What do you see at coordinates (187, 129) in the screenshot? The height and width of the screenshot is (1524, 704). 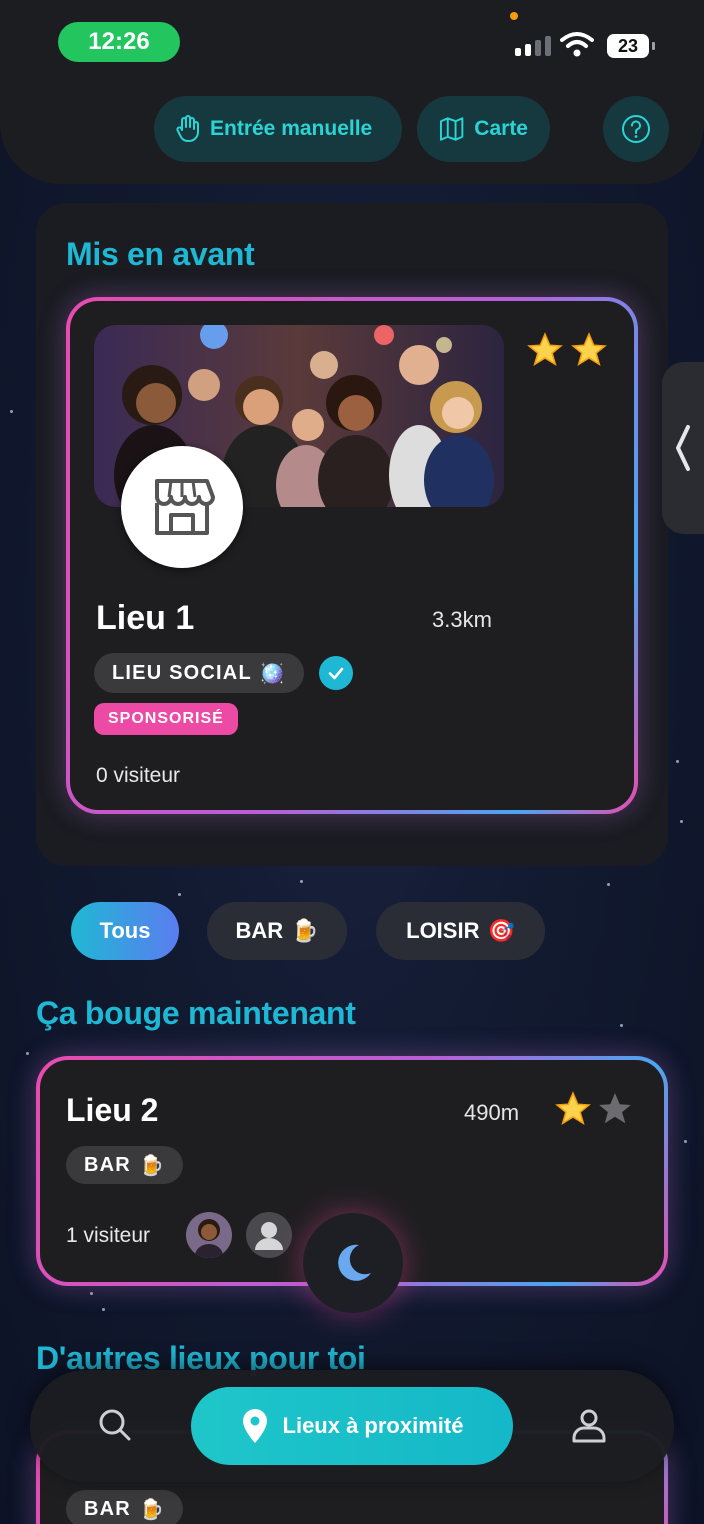 I see `hand-icon` at bounding box center [187, 129].